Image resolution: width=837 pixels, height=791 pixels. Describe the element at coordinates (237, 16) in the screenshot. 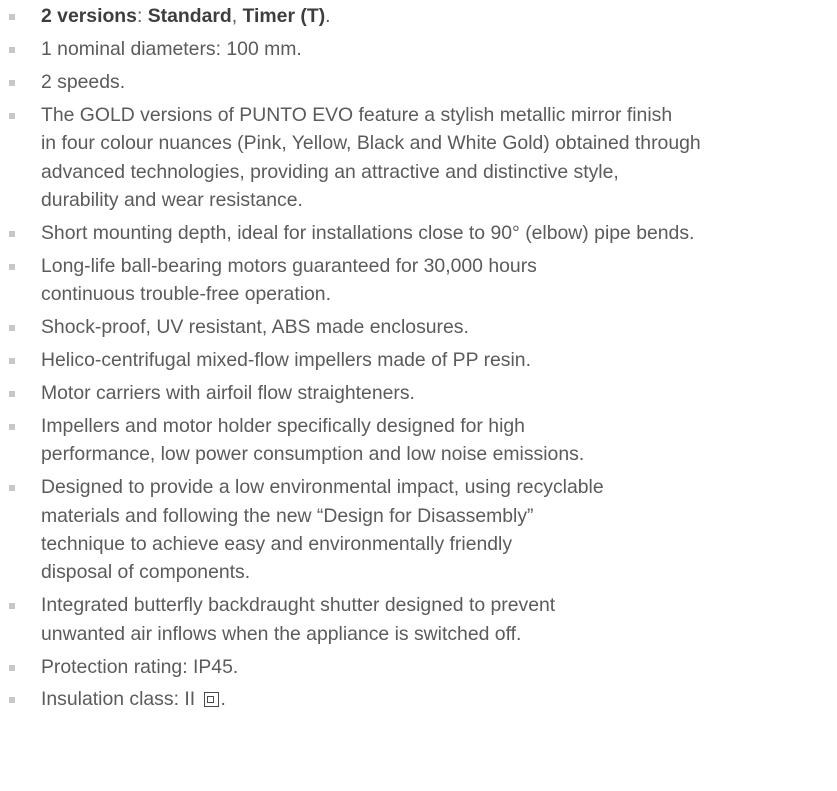

I see `versions-comma: ,` at that location.